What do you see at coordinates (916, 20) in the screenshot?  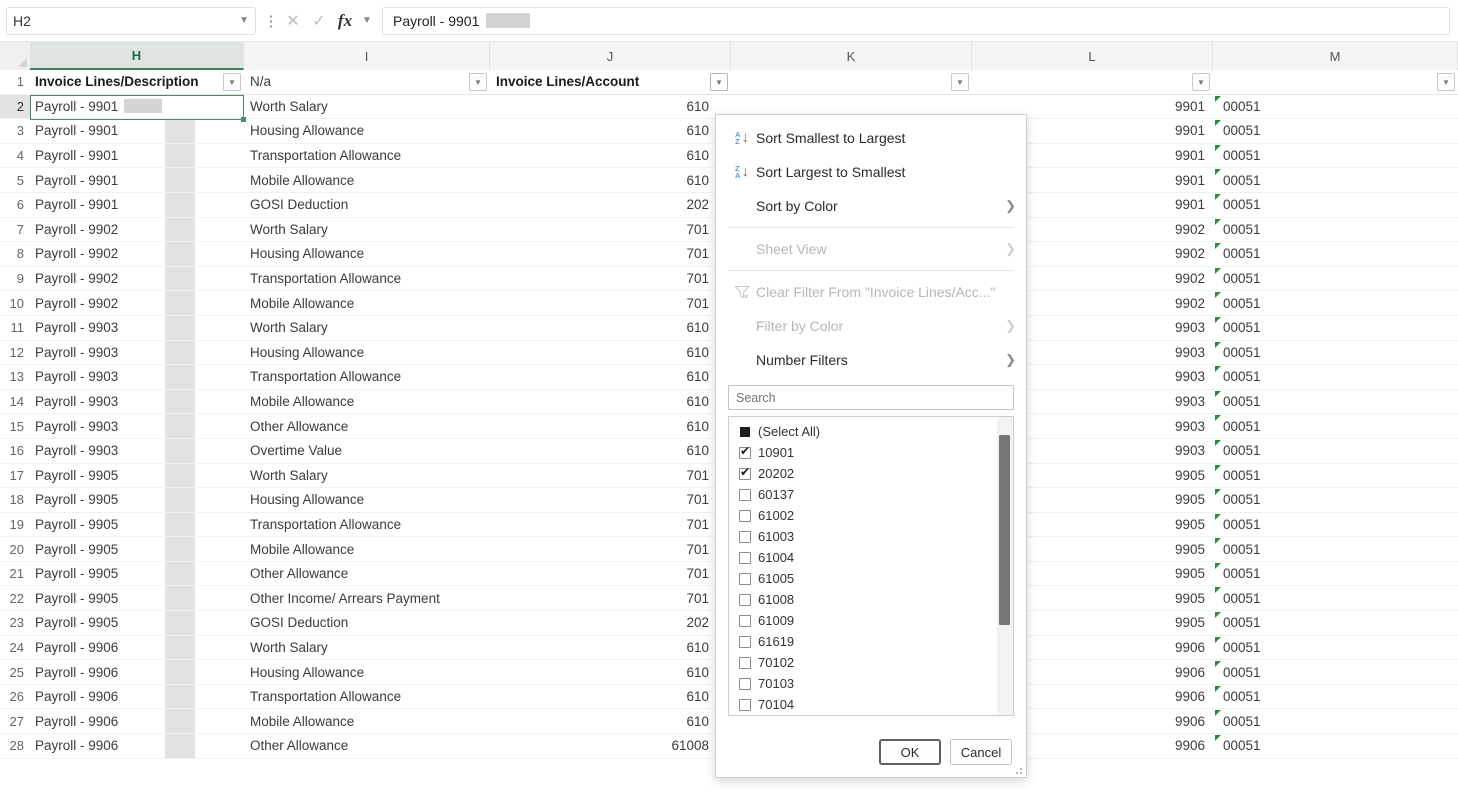 I see `formula-input: Payroll - 9901` at bounding box center [916, 20].